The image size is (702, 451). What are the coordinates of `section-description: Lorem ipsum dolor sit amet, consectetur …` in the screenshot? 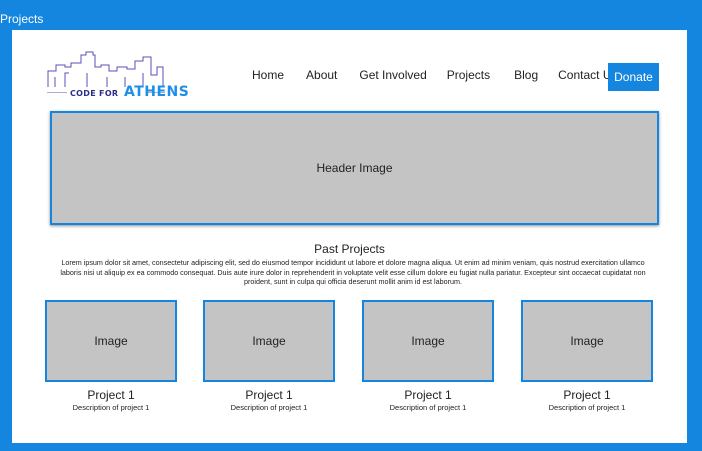 It's located at (353, 272).